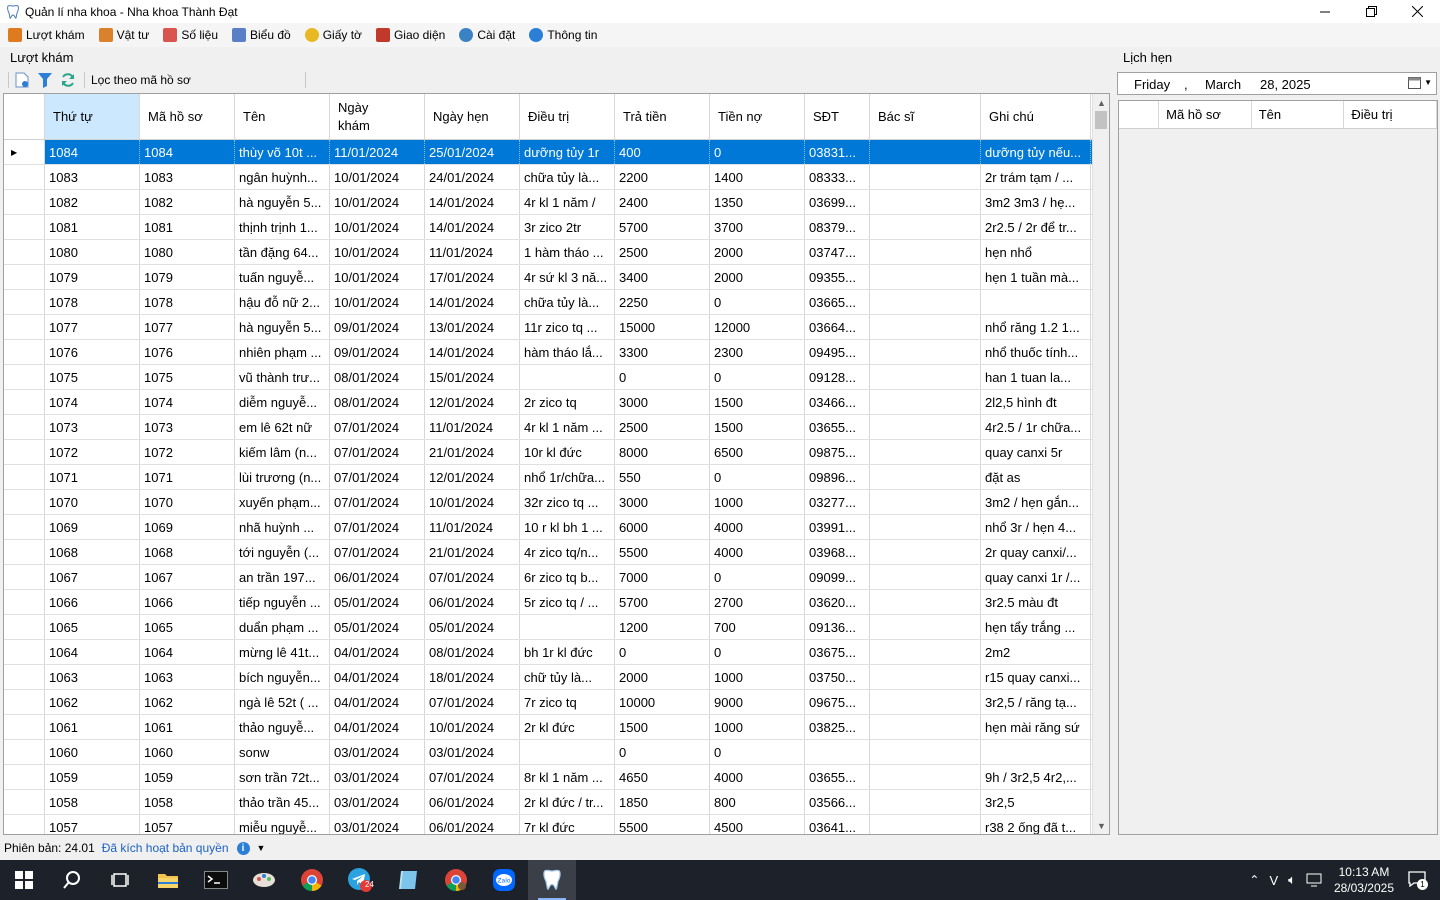 This screenshot has height=900, width=1440. What do you see at coordinates (187, 652) in the screenshot?
I see `table-cell: 1064` at bounding box center [187, 652].